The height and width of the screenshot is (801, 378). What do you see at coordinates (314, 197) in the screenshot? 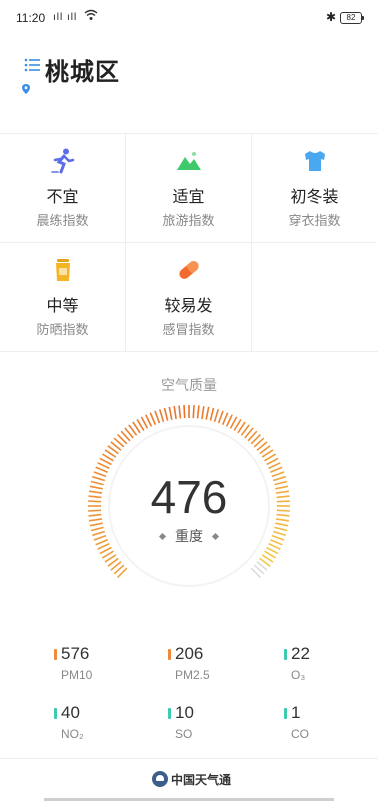
I see `index-value: 初冬装` at bounding box center [314, 197].